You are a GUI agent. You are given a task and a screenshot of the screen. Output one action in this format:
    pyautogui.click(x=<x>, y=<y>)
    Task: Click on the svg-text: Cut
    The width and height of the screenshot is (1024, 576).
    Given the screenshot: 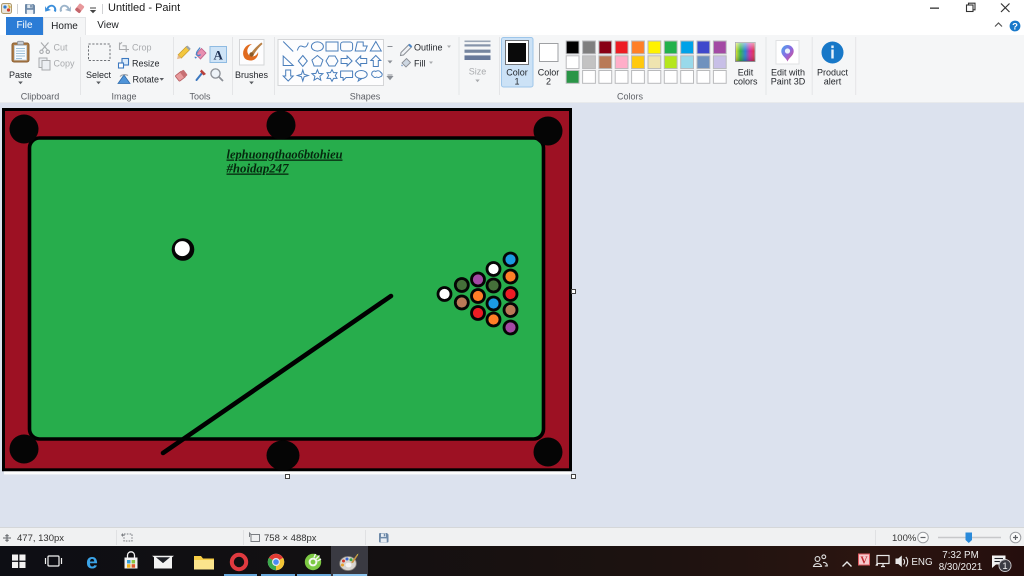 What is the action you would take?
    pyautogui.click(x=61, y=48)
    